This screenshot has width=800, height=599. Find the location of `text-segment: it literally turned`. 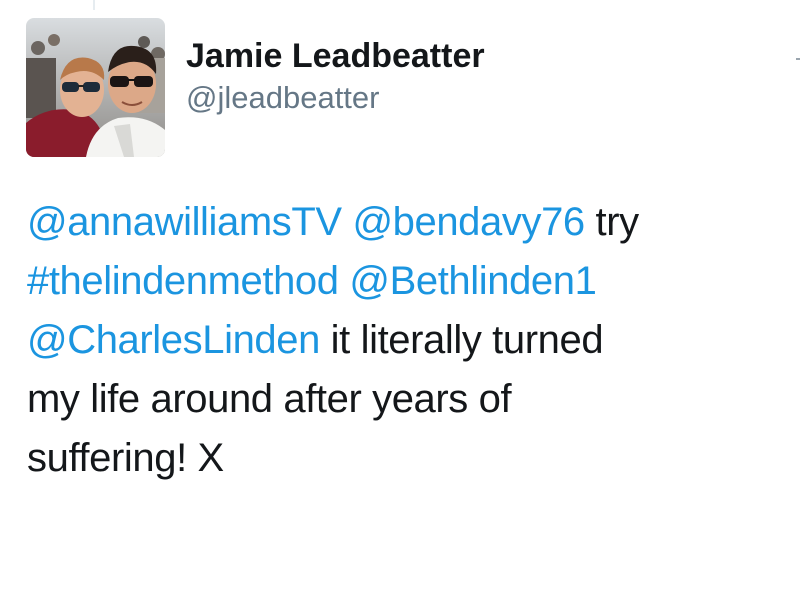

text-segment: it literally turned is located at coordinates (461, 340).